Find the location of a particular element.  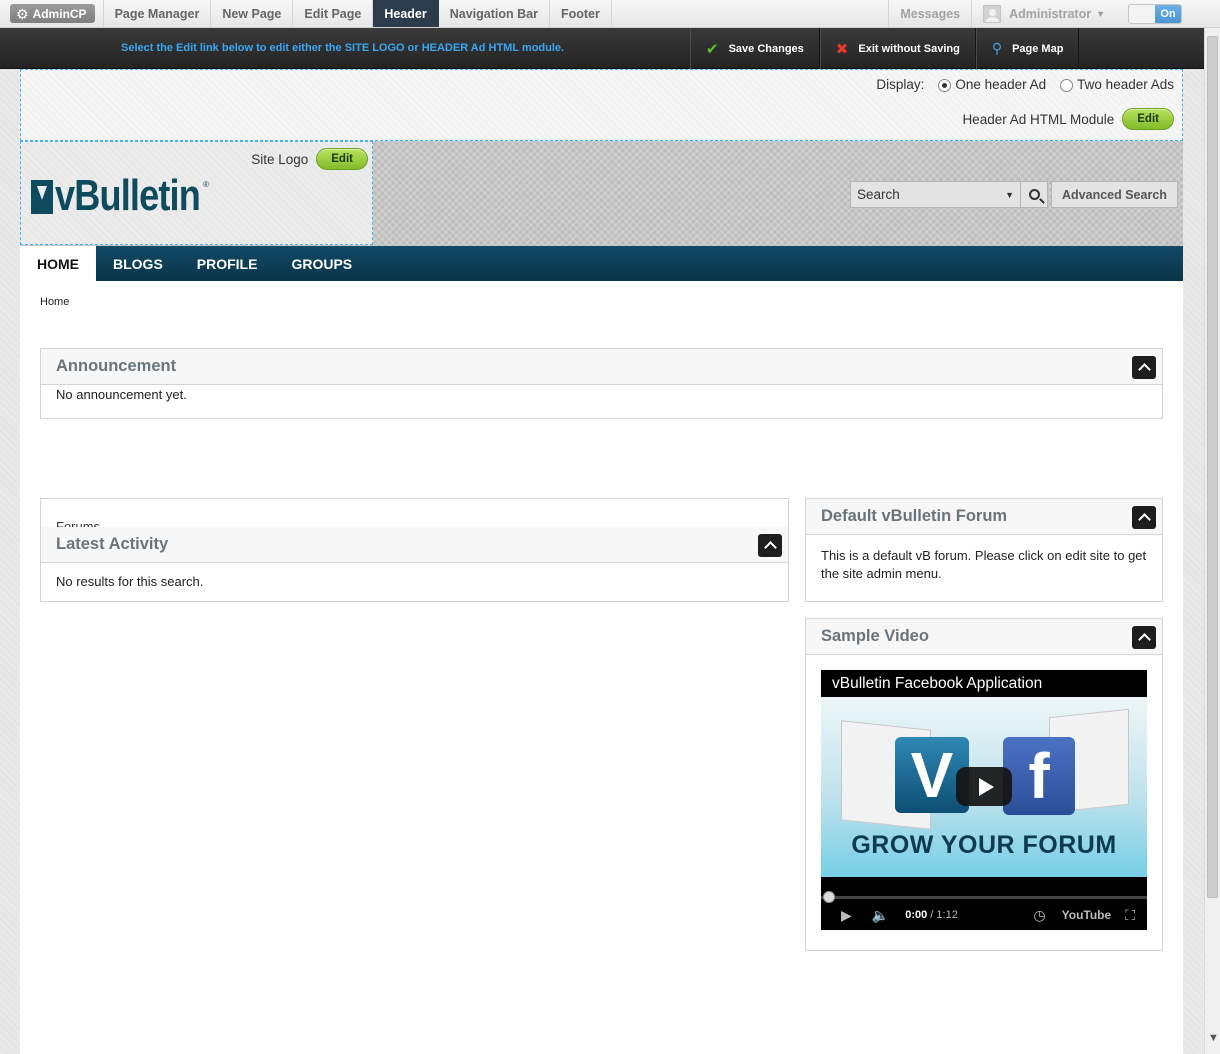

avatar-icon is located at coordinates (992, 13).